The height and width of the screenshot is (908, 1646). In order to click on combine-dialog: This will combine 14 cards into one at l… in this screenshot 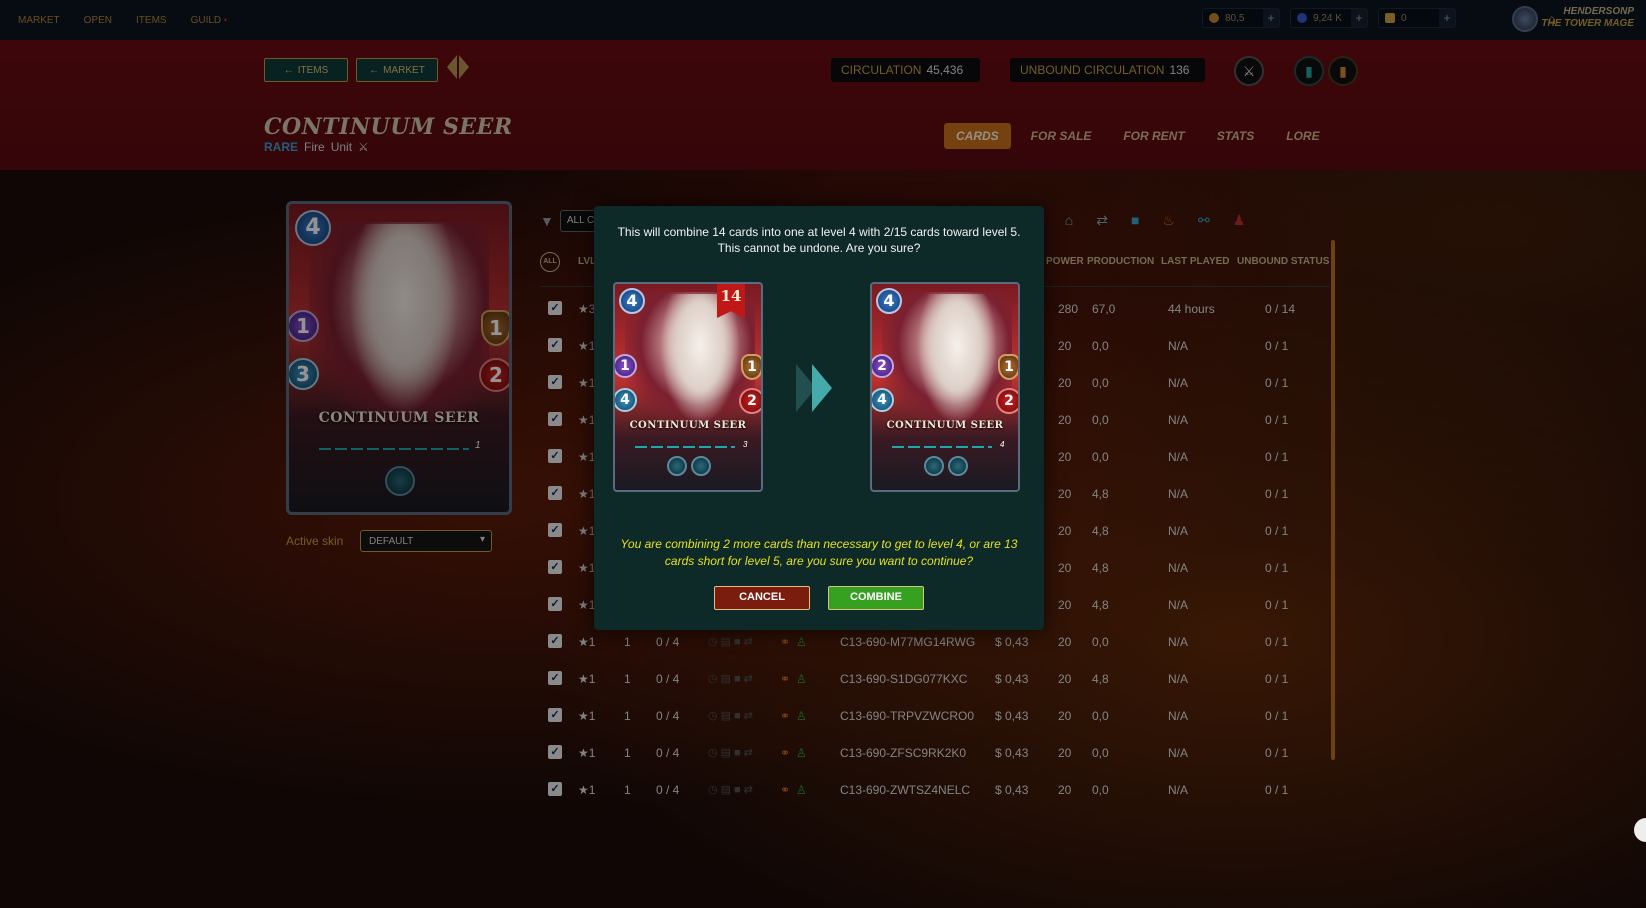, I will do `click(819, 418)`.